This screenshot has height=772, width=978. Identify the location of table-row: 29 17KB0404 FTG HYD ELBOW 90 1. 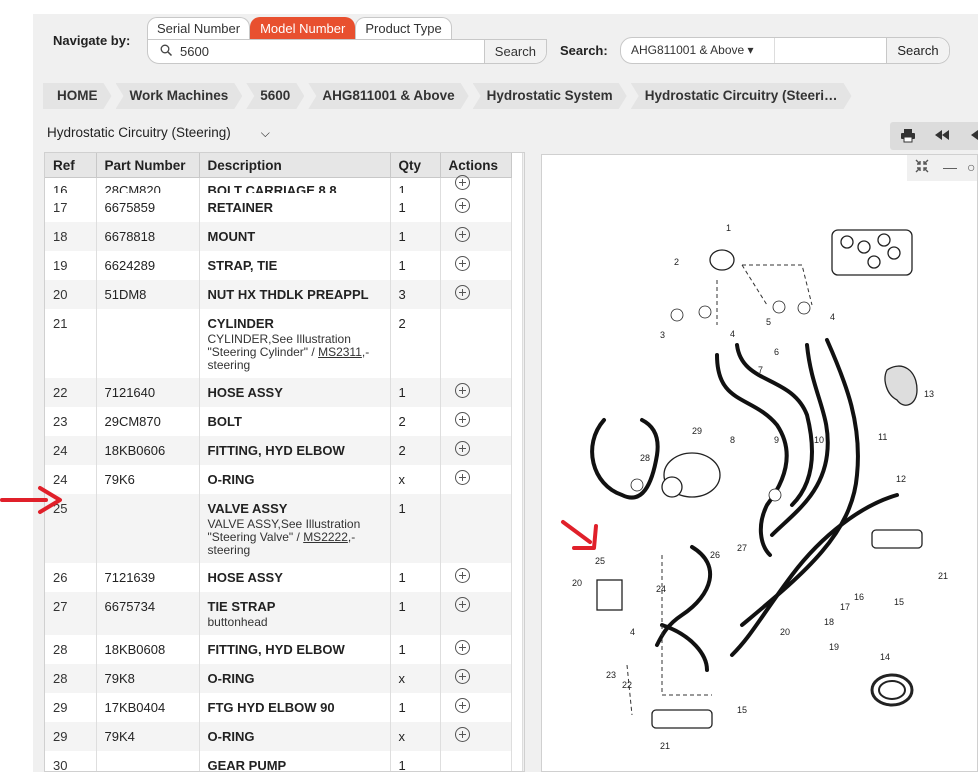
(278, 707).